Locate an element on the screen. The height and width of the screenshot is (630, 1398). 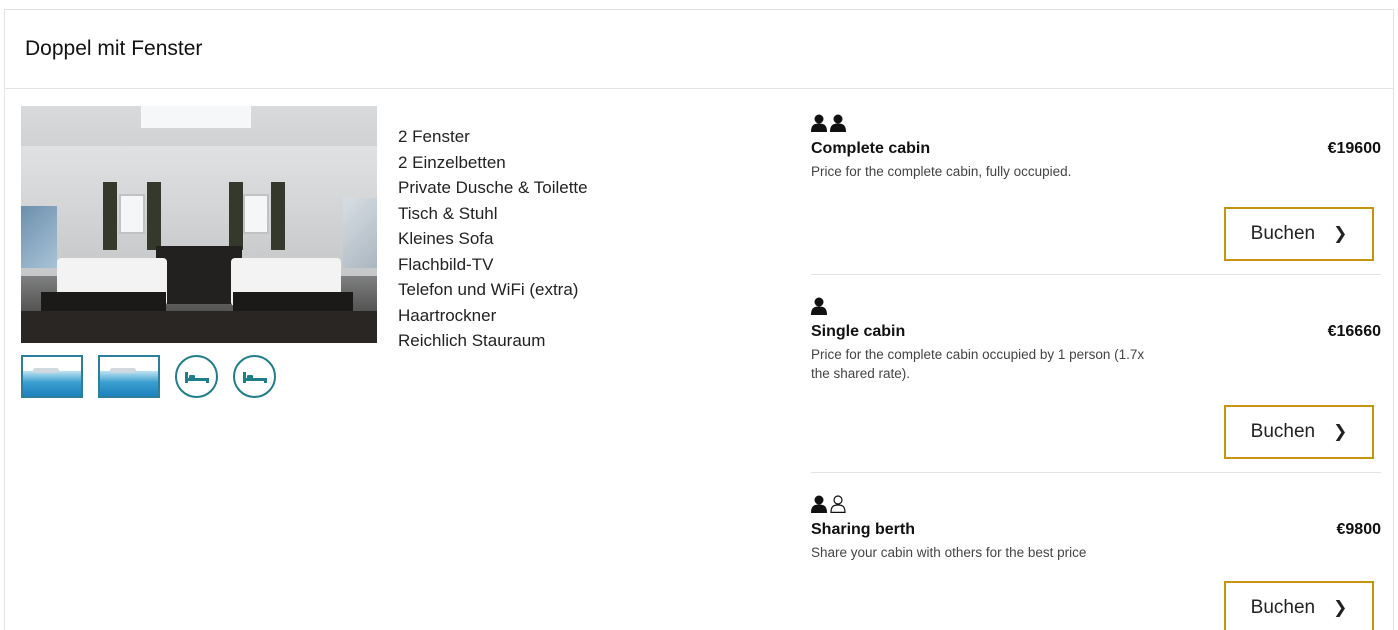
book-button-single-cabin: Buchen ❯ is located at coordinates (1299, 432).